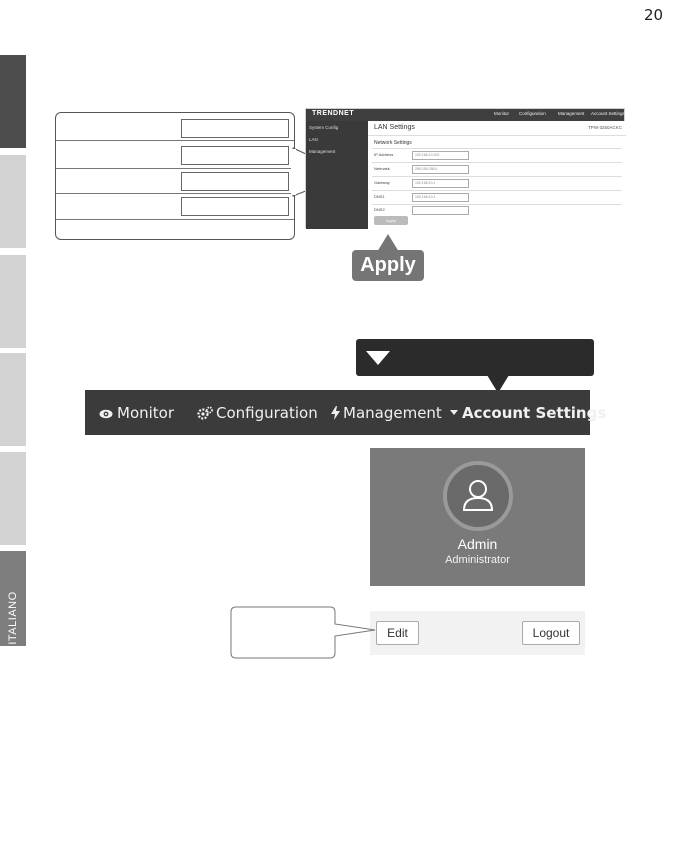 Image resolution: width=680 pixels, height=850 pixels. I want to click on web-field-label: DNS2, so click(379, 209).